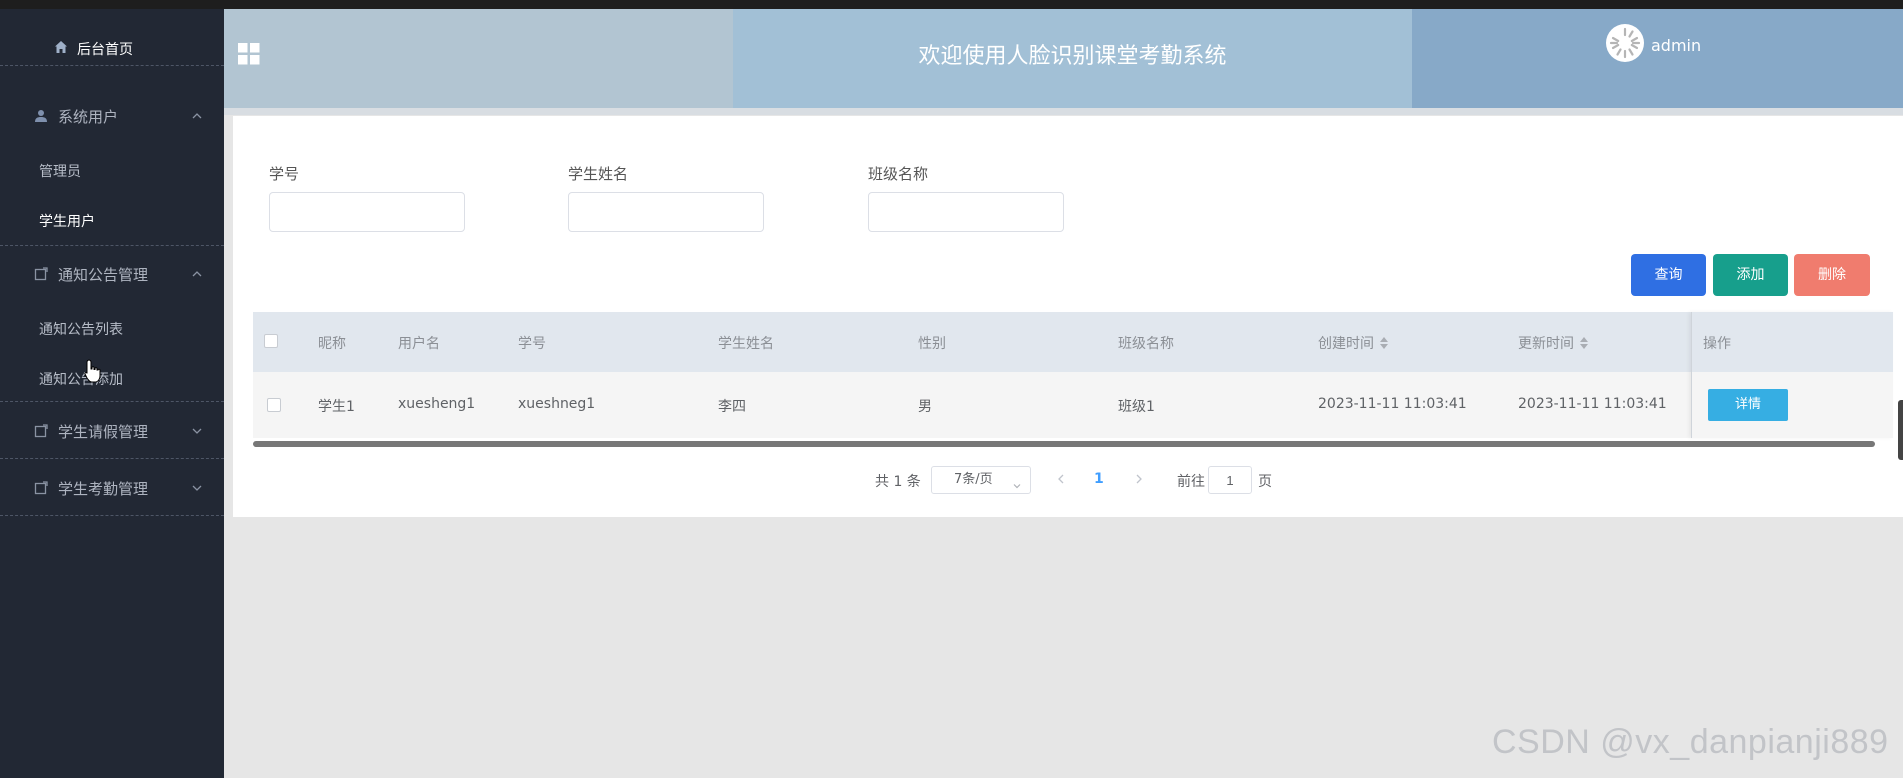 The width and height of the screenshot is (1903, 778). Describe the element at coordinates (93, 371) in the screenshot. I see `hand-cursor-icon` at that location.